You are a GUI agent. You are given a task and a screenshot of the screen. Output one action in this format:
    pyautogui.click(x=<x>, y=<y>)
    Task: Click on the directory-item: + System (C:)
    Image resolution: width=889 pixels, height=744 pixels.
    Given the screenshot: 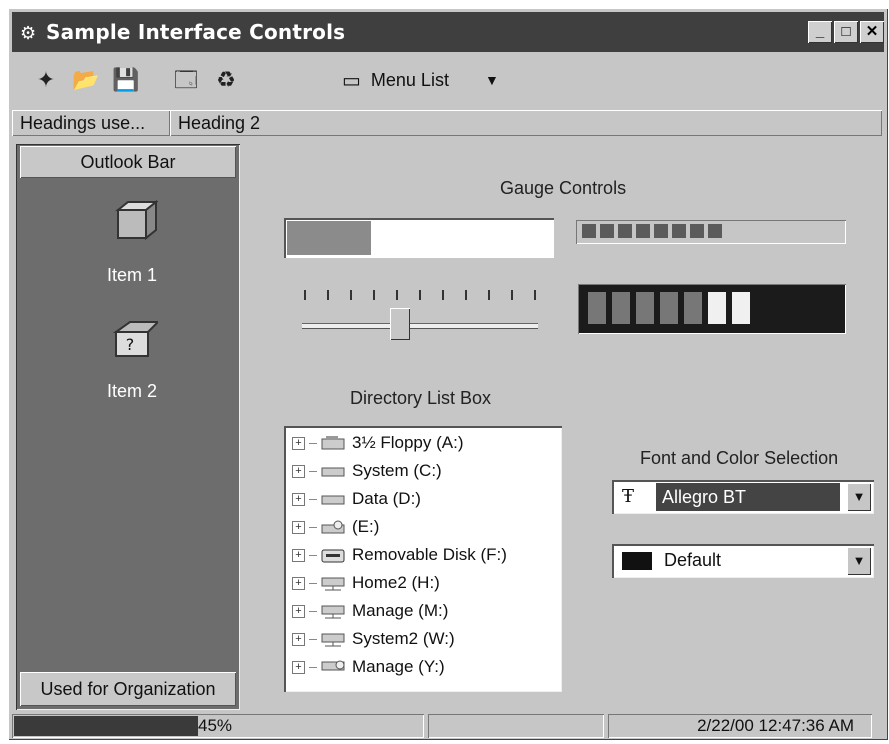 What is the action you would take?
    pyautogui.click(x=367, y=471)
    